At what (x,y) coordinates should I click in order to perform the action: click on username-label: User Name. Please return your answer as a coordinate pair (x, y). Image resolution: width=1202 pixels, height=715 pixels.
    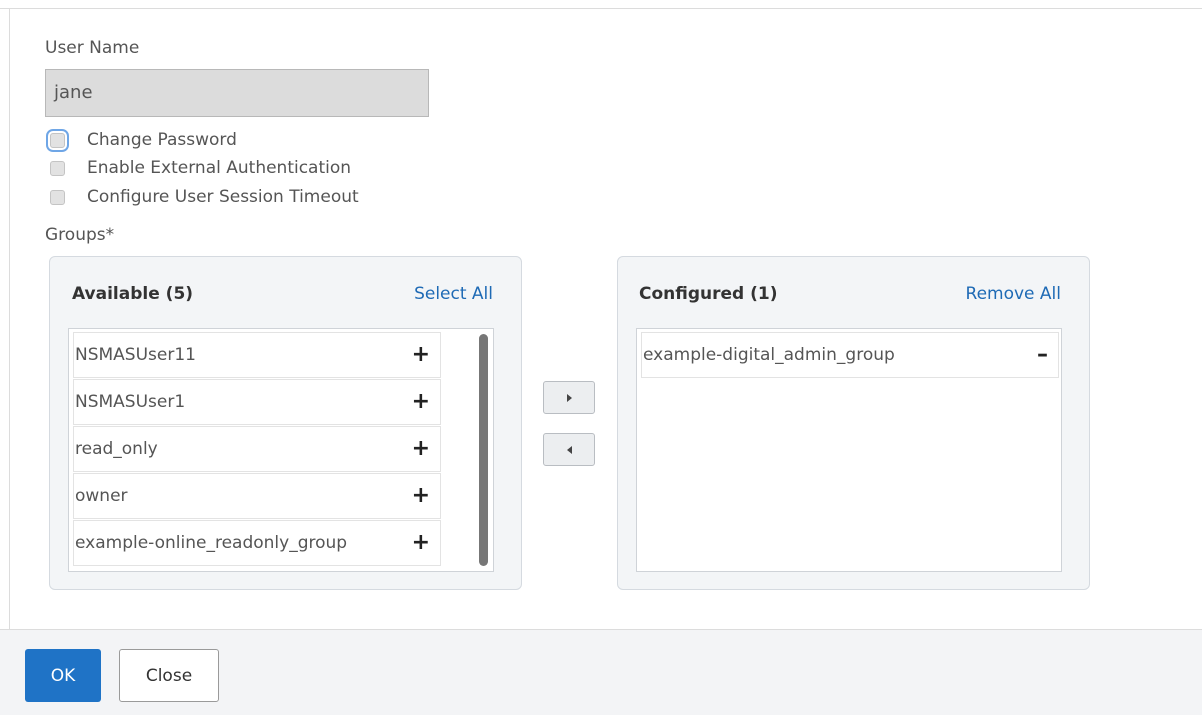
    Looking at the image, I should click on (92, 48).